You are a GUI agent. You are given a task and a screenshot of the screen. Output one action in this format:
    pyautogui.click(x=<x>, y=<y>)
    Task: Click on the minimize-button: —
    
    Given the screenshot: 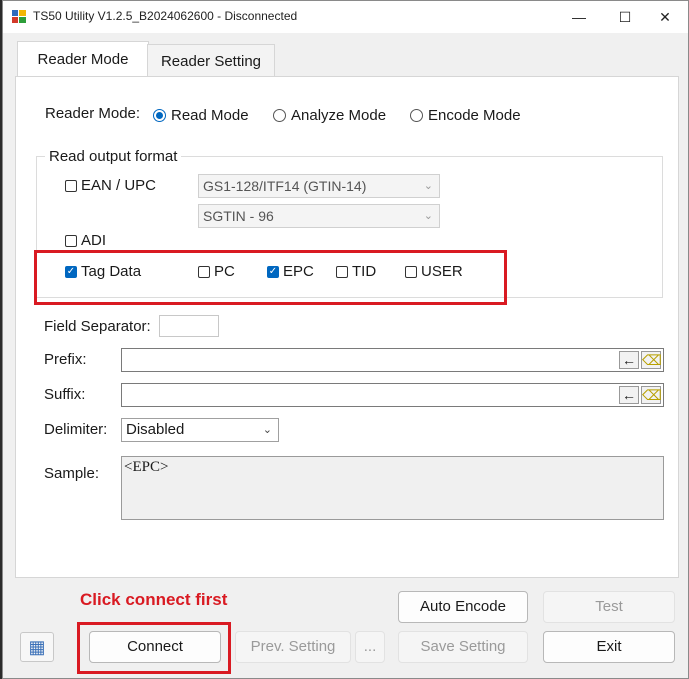 What is the action you would take?
    pyautogui.click(x=579, y=17)
    